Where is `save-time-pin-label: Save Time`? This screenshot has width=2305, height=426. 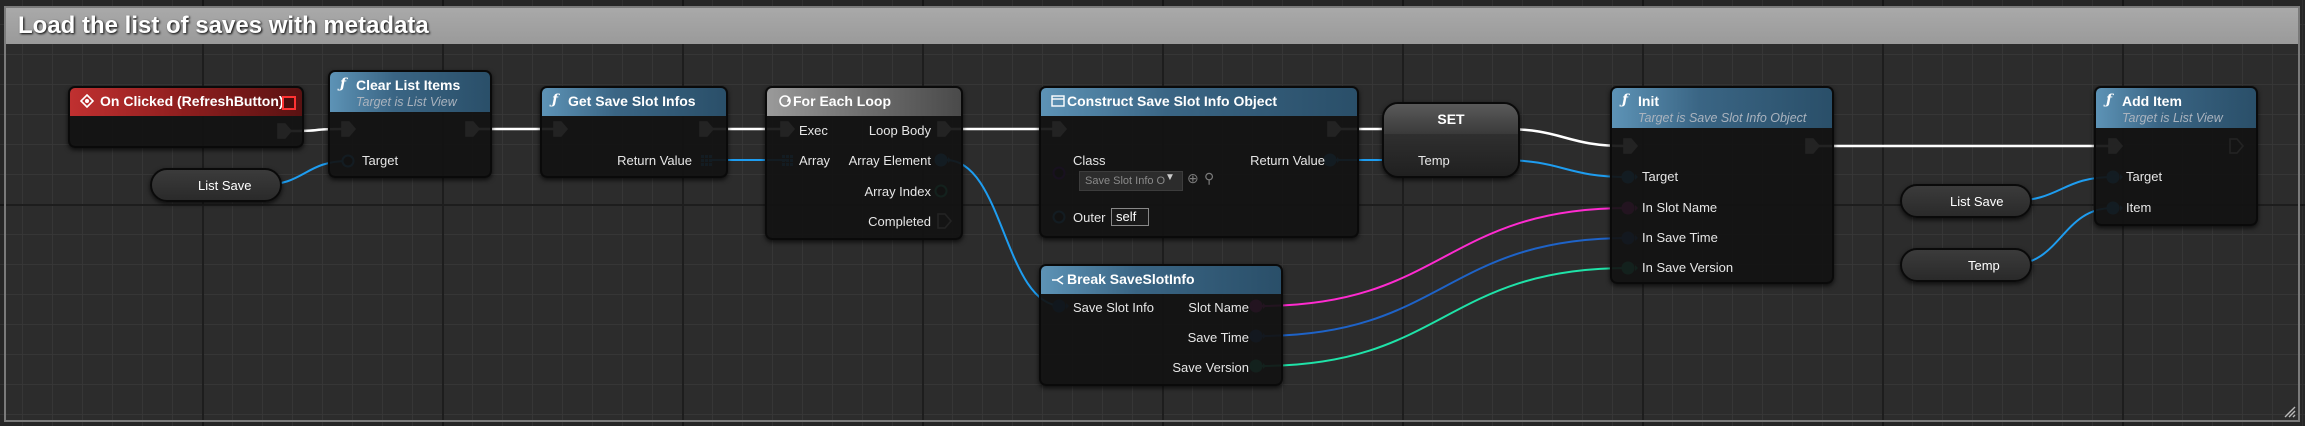 save-time-pin-label: Save Time is located at coordinates (1218, 337).